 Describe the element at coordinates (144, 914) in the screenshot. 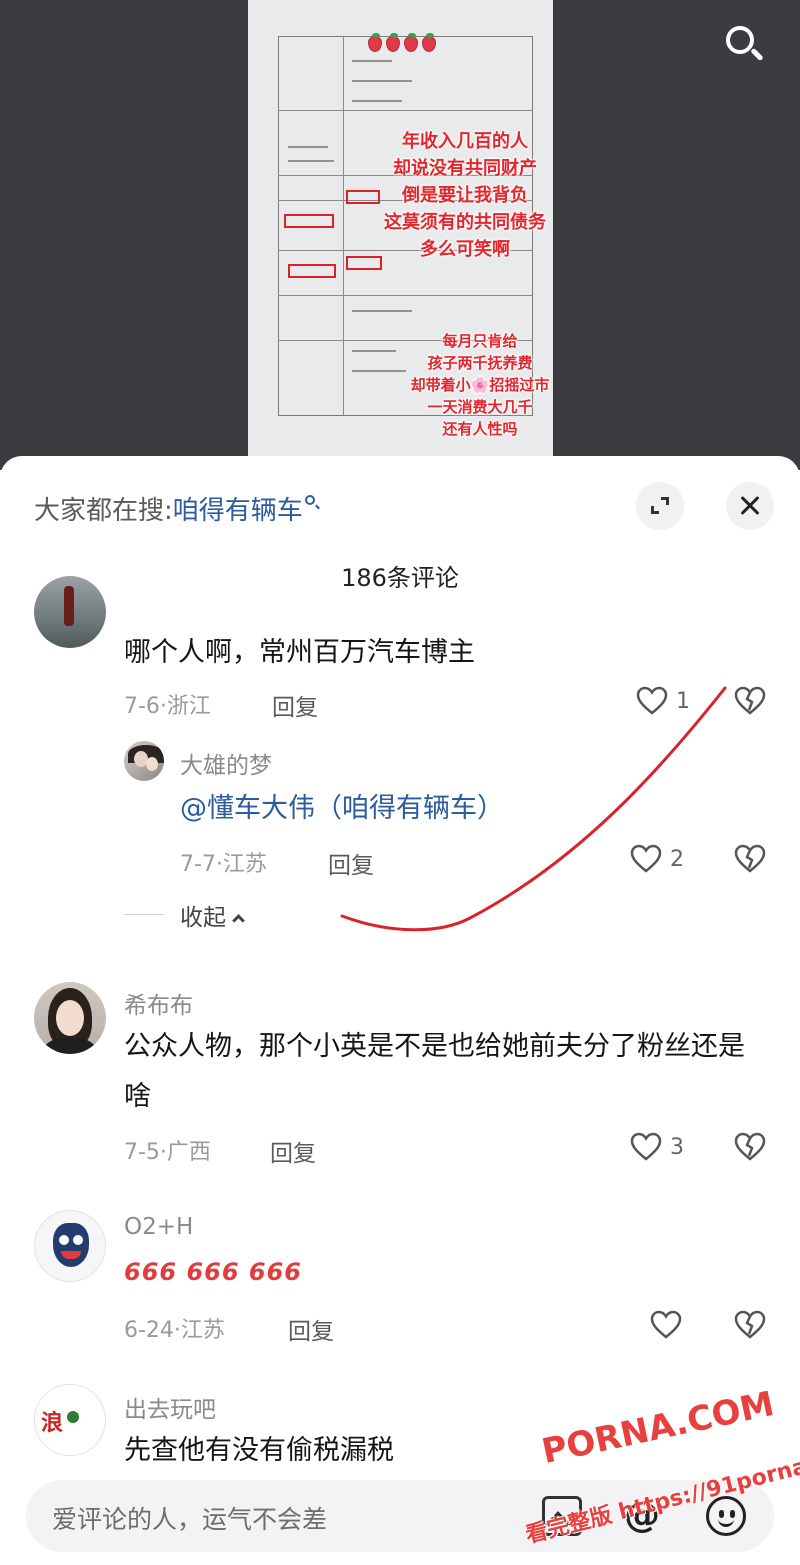

I see `divider` at that location.